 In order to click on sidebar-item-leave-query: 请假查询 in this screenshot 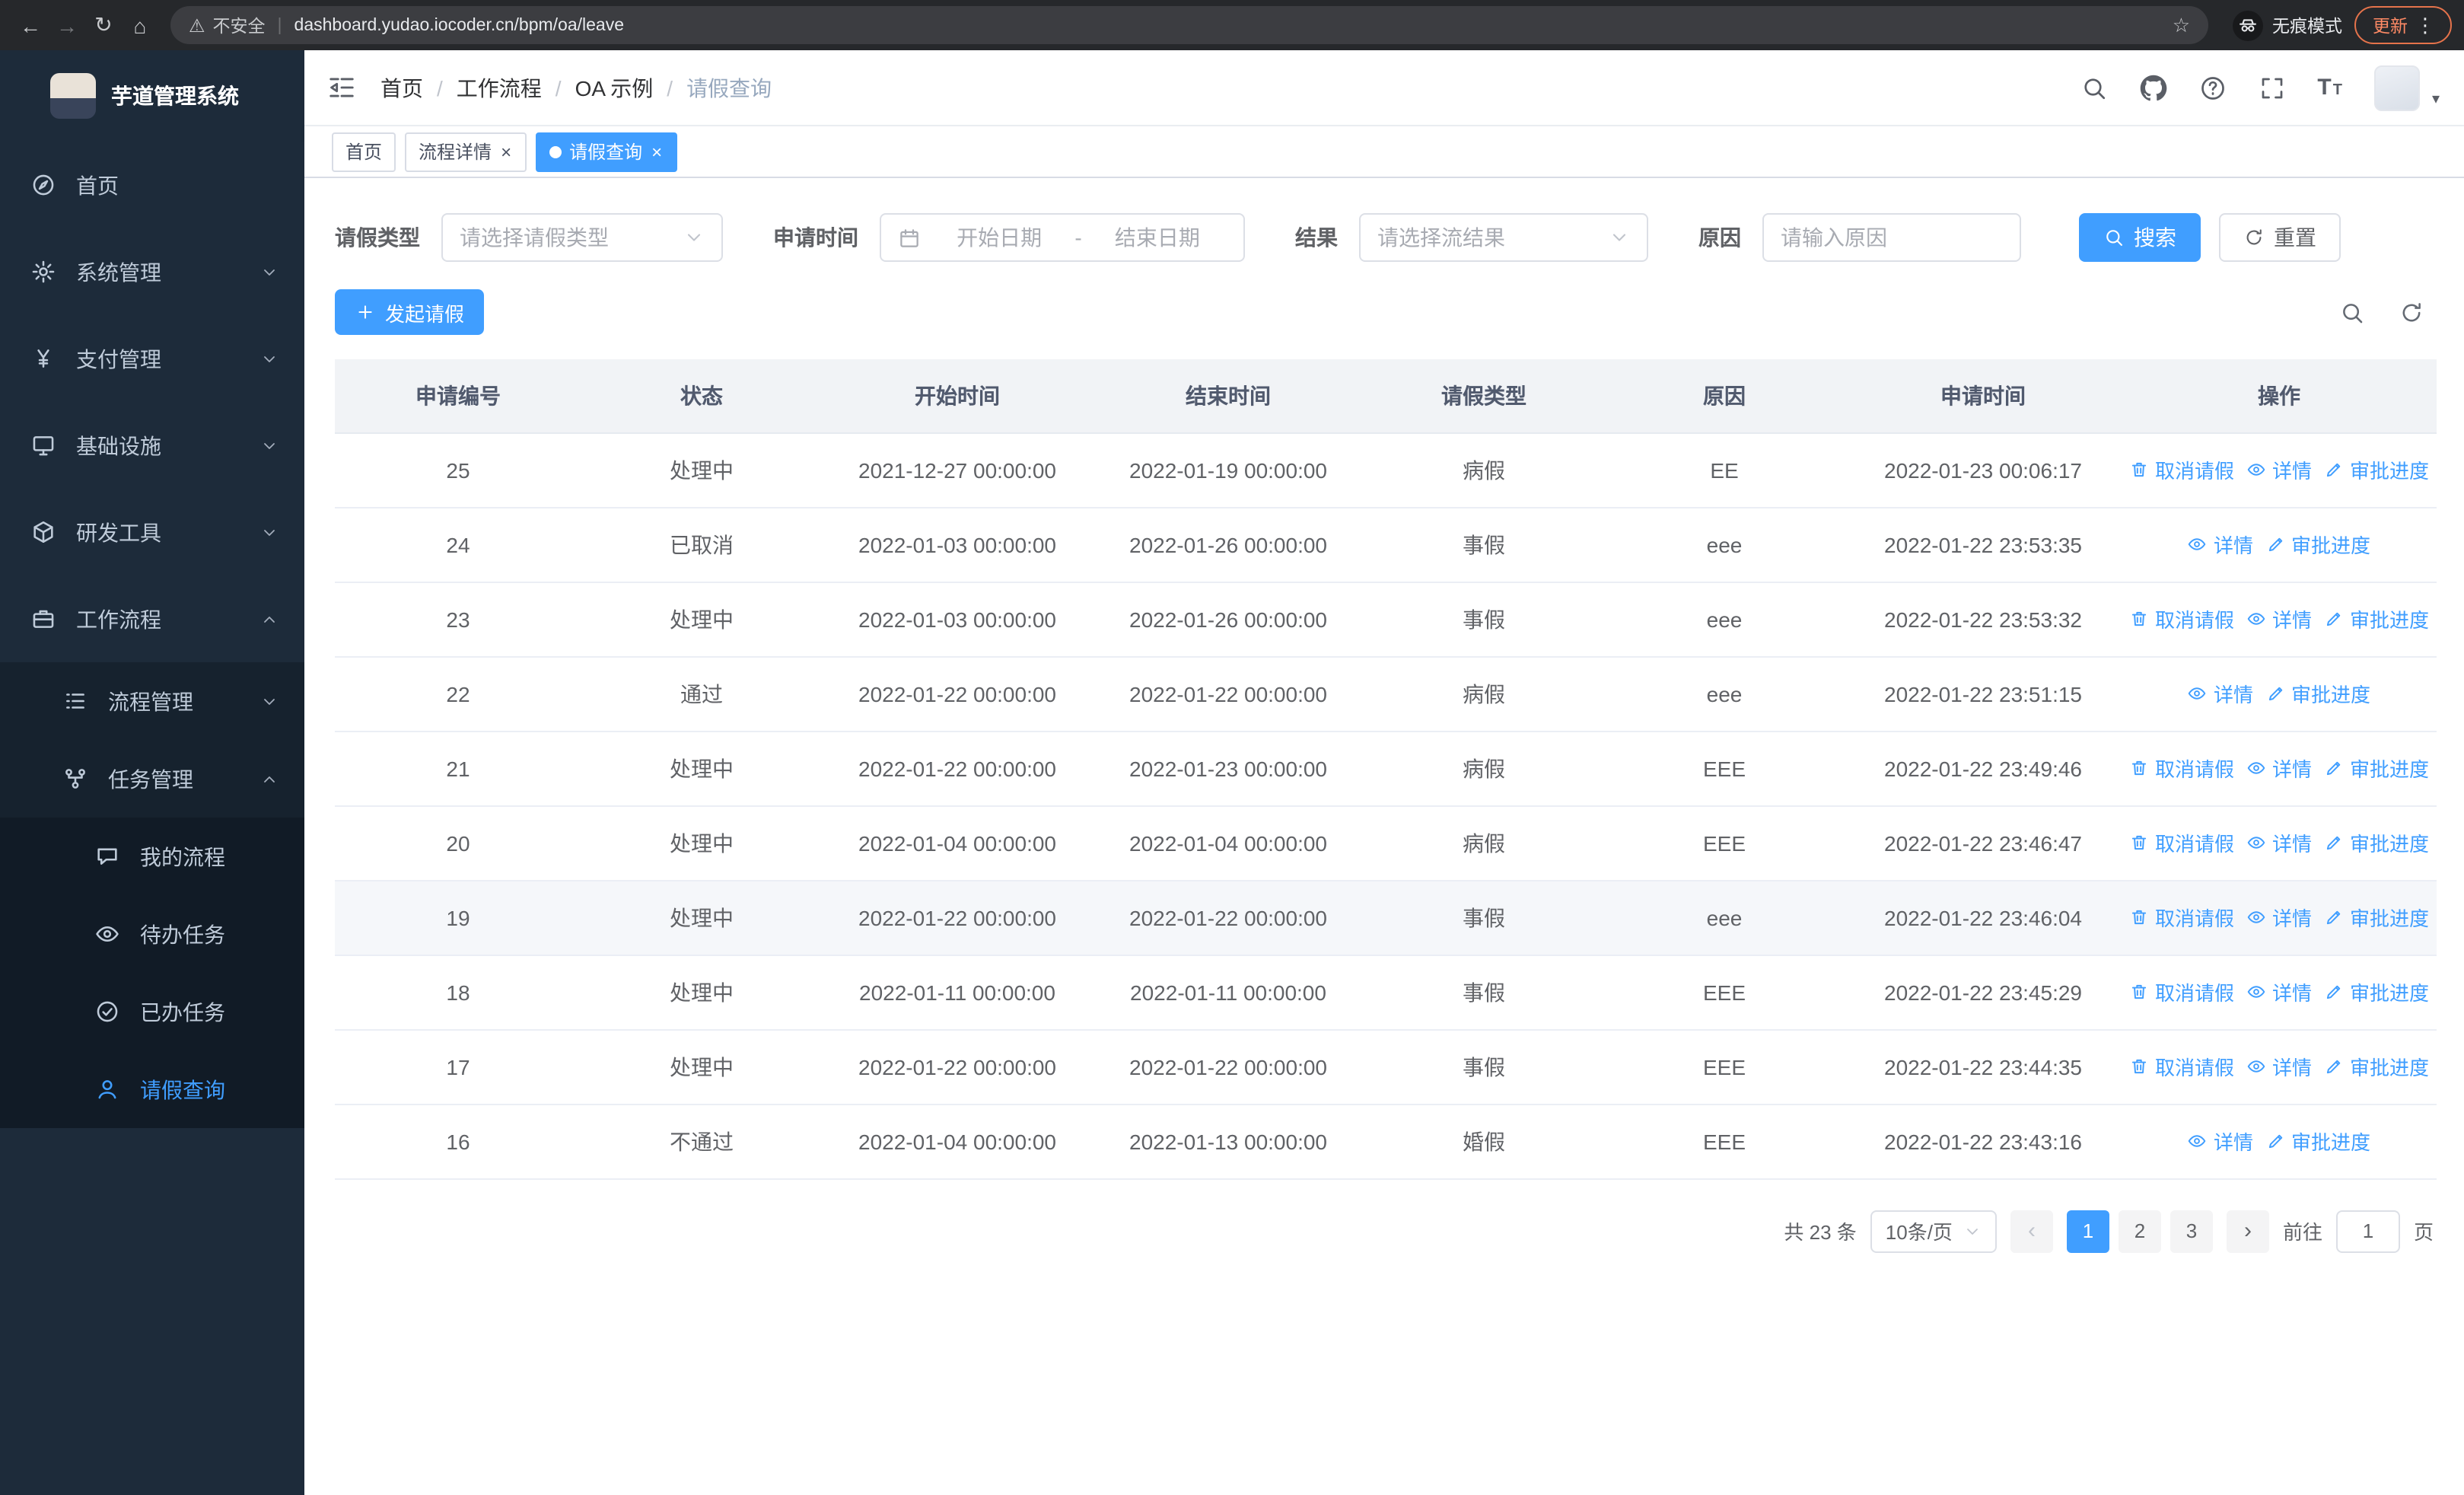, I will do `click(152, 1089)`.